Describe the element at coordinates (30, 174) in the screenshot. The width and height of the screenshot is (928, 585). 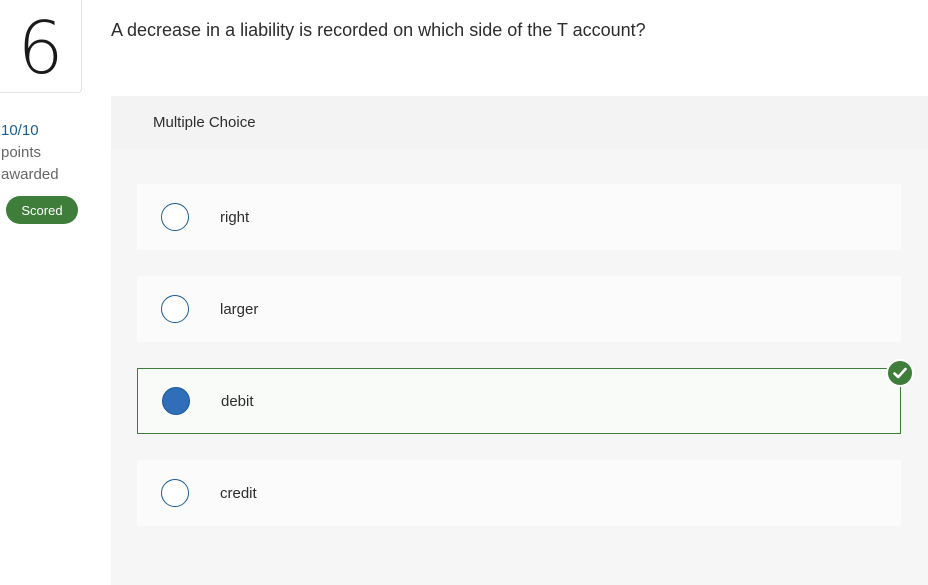
I see `awarded-label: awarded` at that location.